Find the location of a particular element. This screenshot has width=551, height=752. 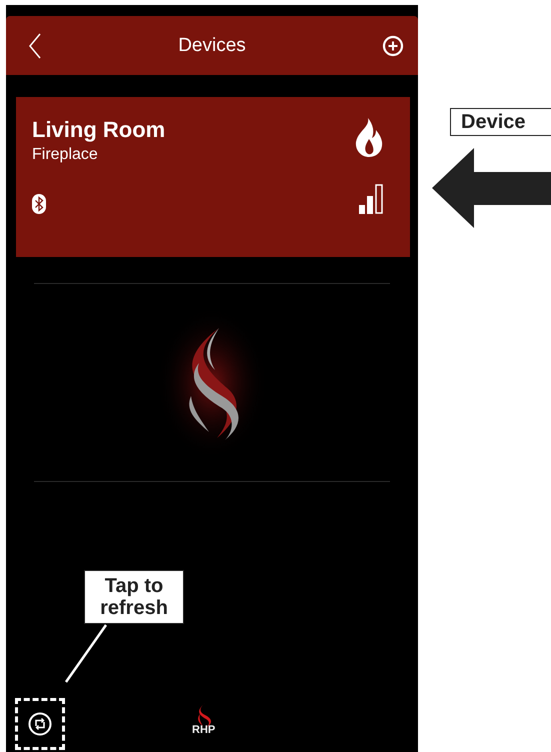

device-type: Fireplace is located at coordinates (65, 155).